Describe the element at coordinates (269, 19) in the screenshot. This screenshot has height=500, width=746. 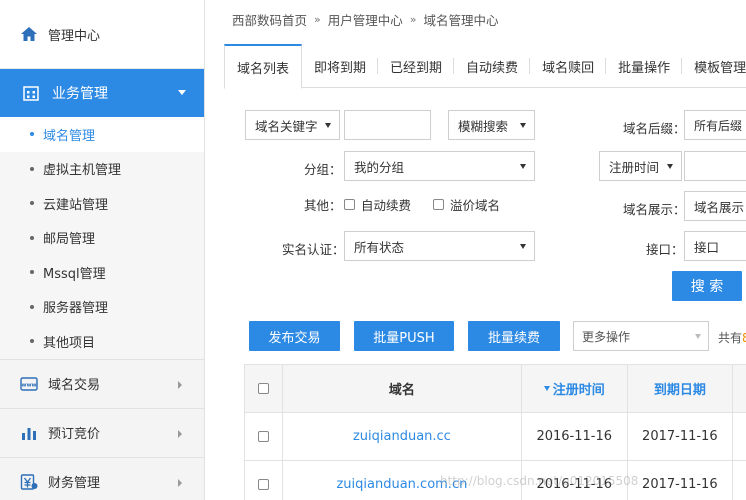
I see `breadcrumb-home: 西部数码首页` at that location.